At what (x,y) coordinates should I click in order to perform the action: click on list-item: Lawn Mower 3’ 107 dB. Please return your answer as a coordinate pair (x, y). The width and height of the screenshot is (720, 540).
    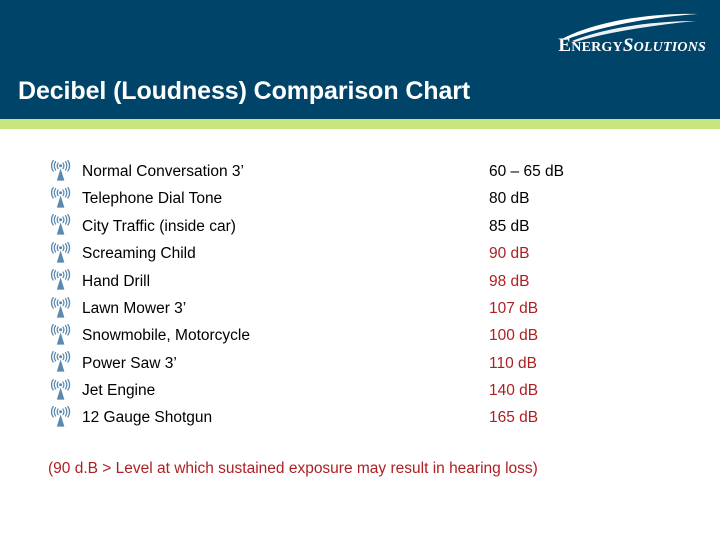
    Looking at the image, I should click on (368, 308).